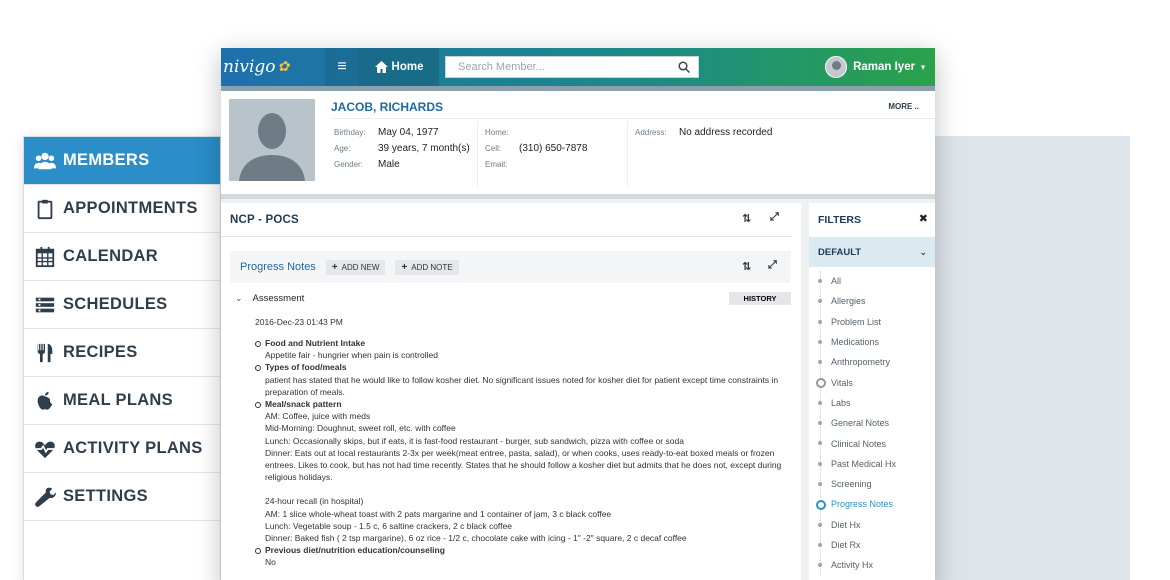 Image resolution: width=1170 pixels, height=580 pixels. Describe the element at coordinates (45, 401) in the screenshot. I see `apple-icon` at that location.